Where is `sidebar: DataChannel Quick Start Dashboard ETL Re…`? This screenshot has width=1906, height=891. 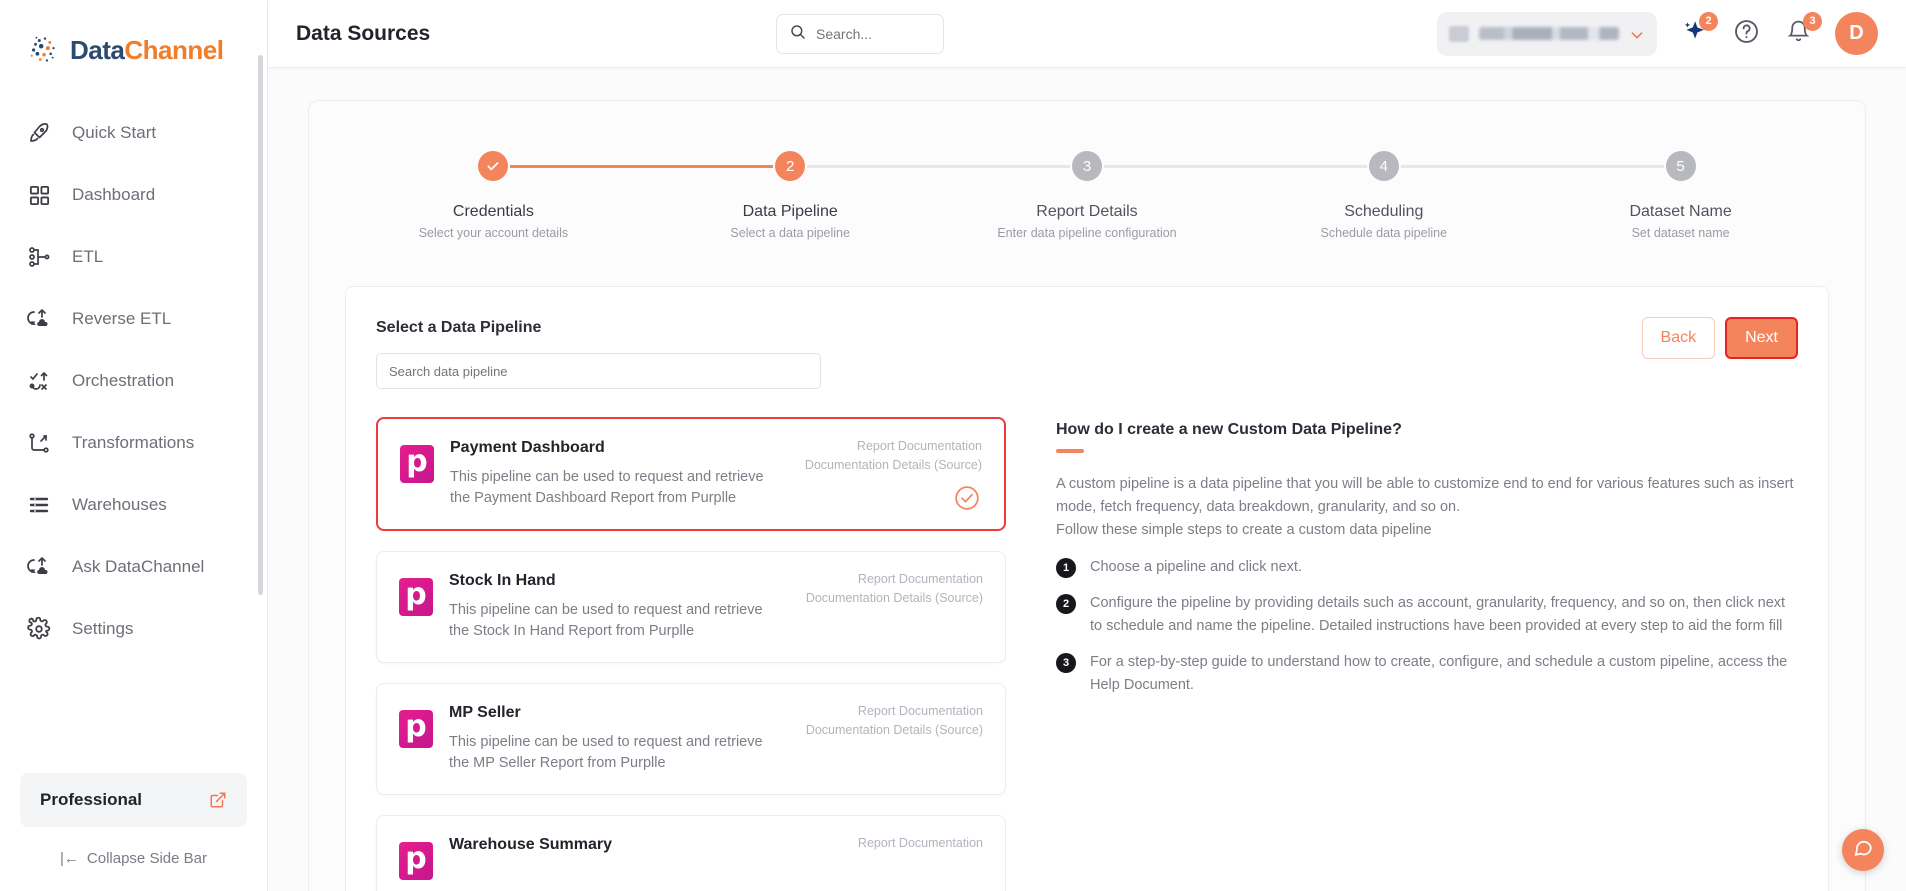
sidebar: DataChannel Quick Start Dashboard ETL Re… is located at coordinates (134, 445).